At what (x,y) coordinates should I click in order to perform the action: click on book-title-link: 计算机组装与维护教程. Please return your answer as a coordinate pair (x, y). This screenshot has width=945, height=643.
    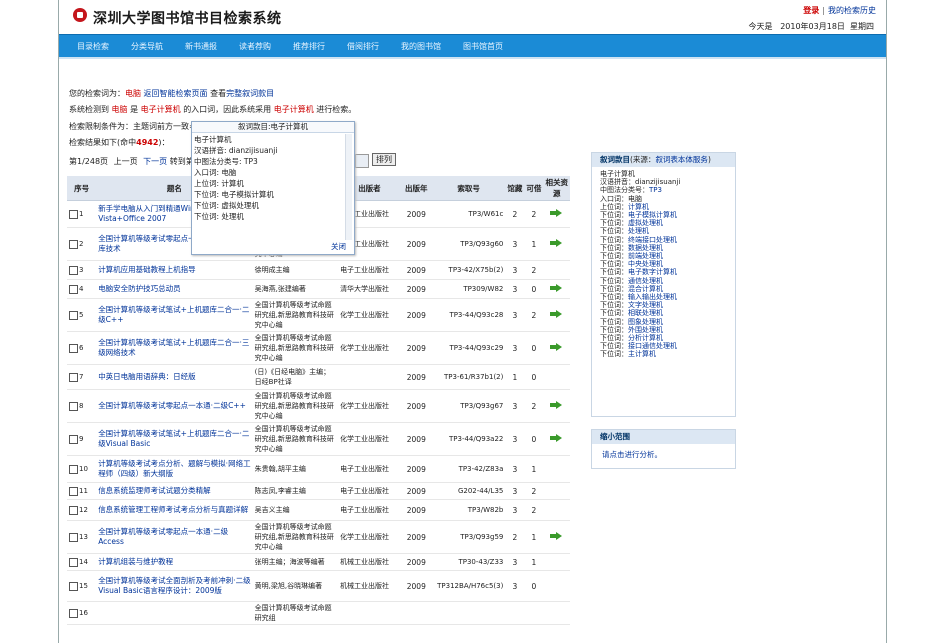
    Looking at the image, I should click on (135, 561).